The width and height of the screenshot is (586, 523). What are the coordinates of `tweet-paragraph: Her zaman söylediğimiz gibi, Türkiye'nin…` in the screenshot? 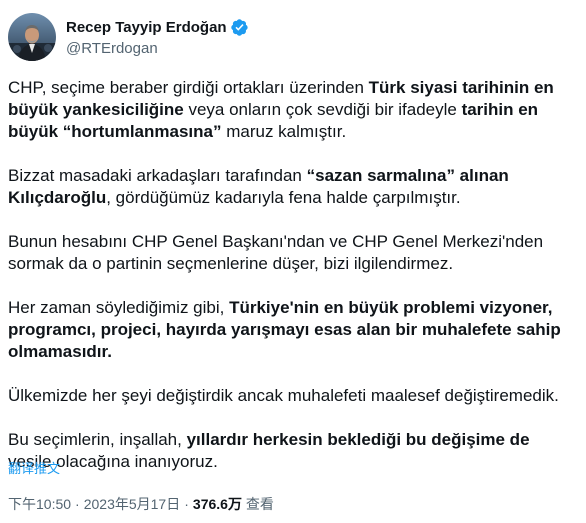 It's located at (292, 330).